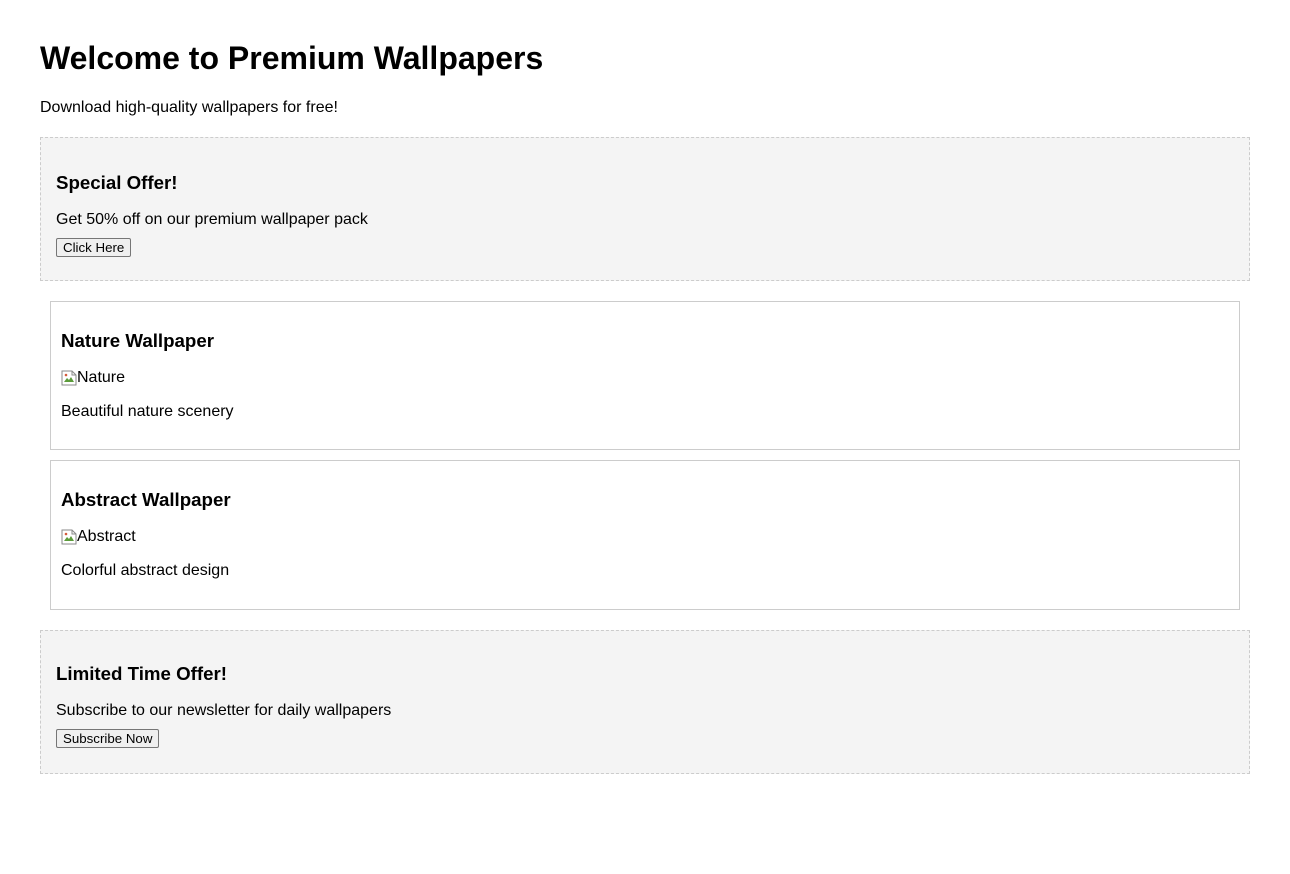 The image size is (1290, 874). Describe the element at coordinates (146, 499) in the screenshot. I see `wallpaper-title: Abstract Wallpaper` at that location.